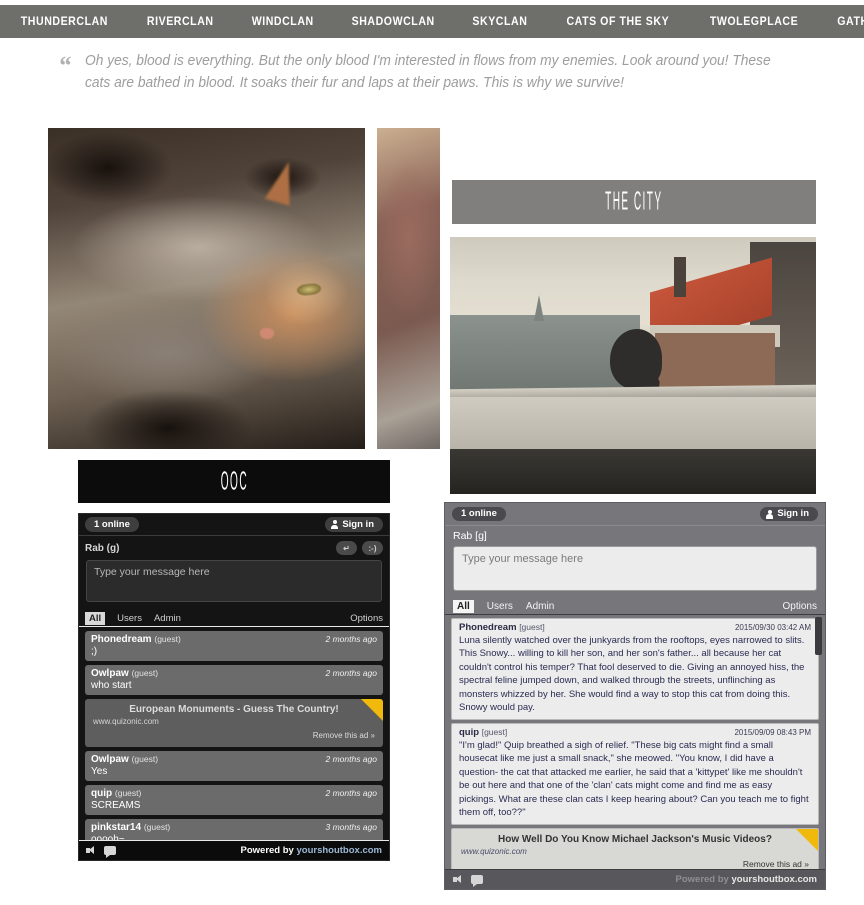  Describe the element at coordinates (309, 289) in the screenshot. I see `cat-eye-shape` at that location.